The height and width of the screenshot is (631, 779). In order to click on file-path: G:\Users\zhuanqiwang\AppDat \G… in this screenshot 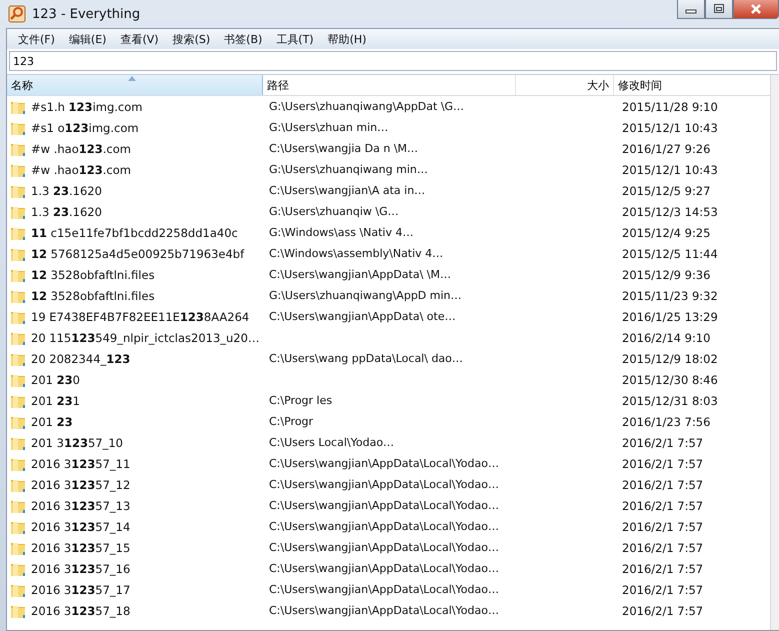, I will do `click(366, 106)`.